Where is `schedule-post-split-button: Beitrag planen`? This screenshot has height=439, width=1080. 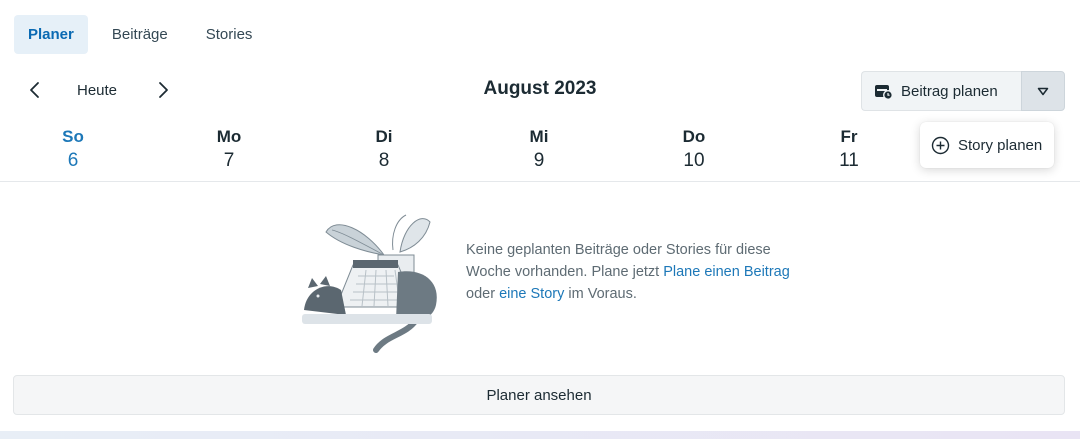 schedule-post-split-button: Beitrag planen is located at coordinates (963, 91).